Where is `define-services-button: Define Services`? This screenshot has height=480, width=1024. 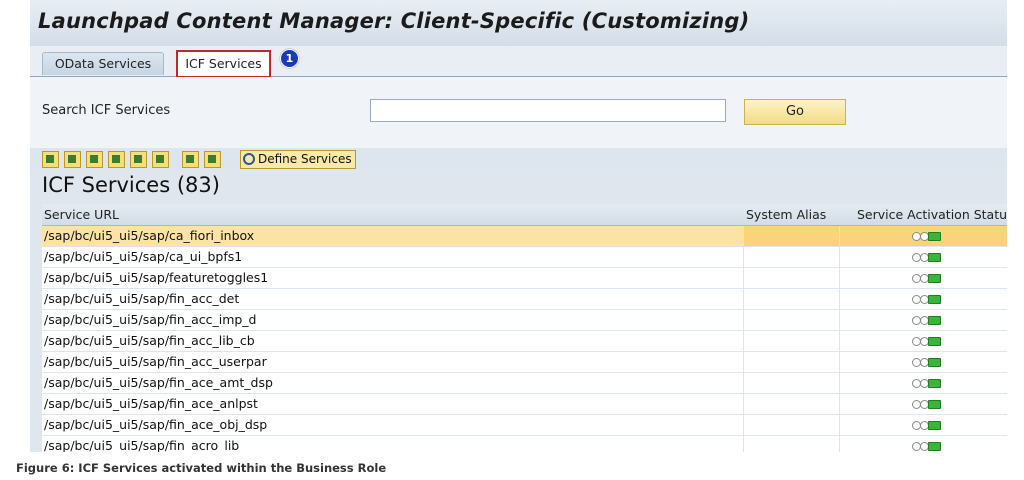
define-services-button: Define Services is located at coordinates (298, 159).